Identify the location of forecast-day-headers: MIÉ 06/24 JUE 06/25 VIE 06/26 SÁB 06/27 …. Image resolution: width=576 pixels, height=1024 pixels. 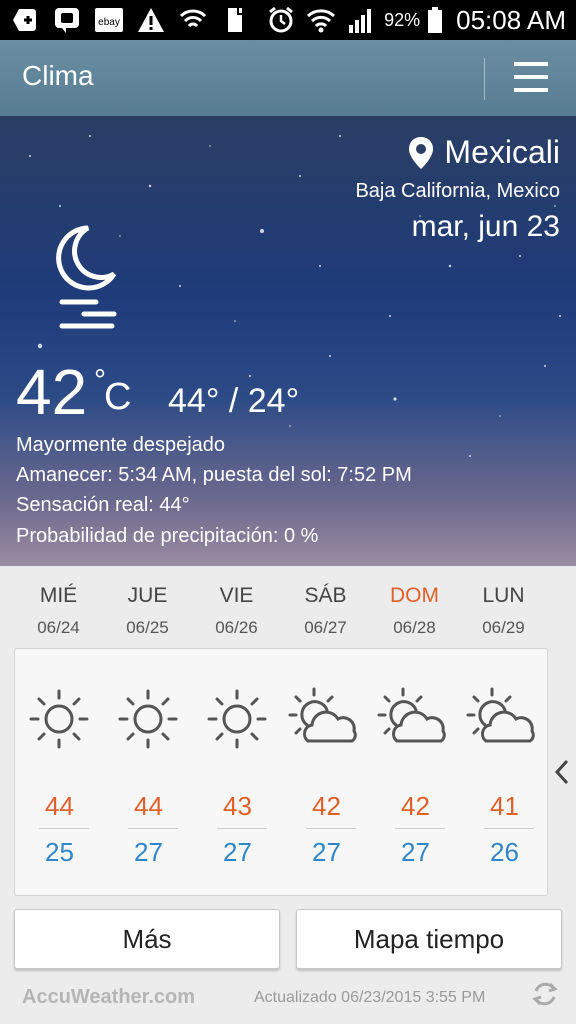
(281, 607).